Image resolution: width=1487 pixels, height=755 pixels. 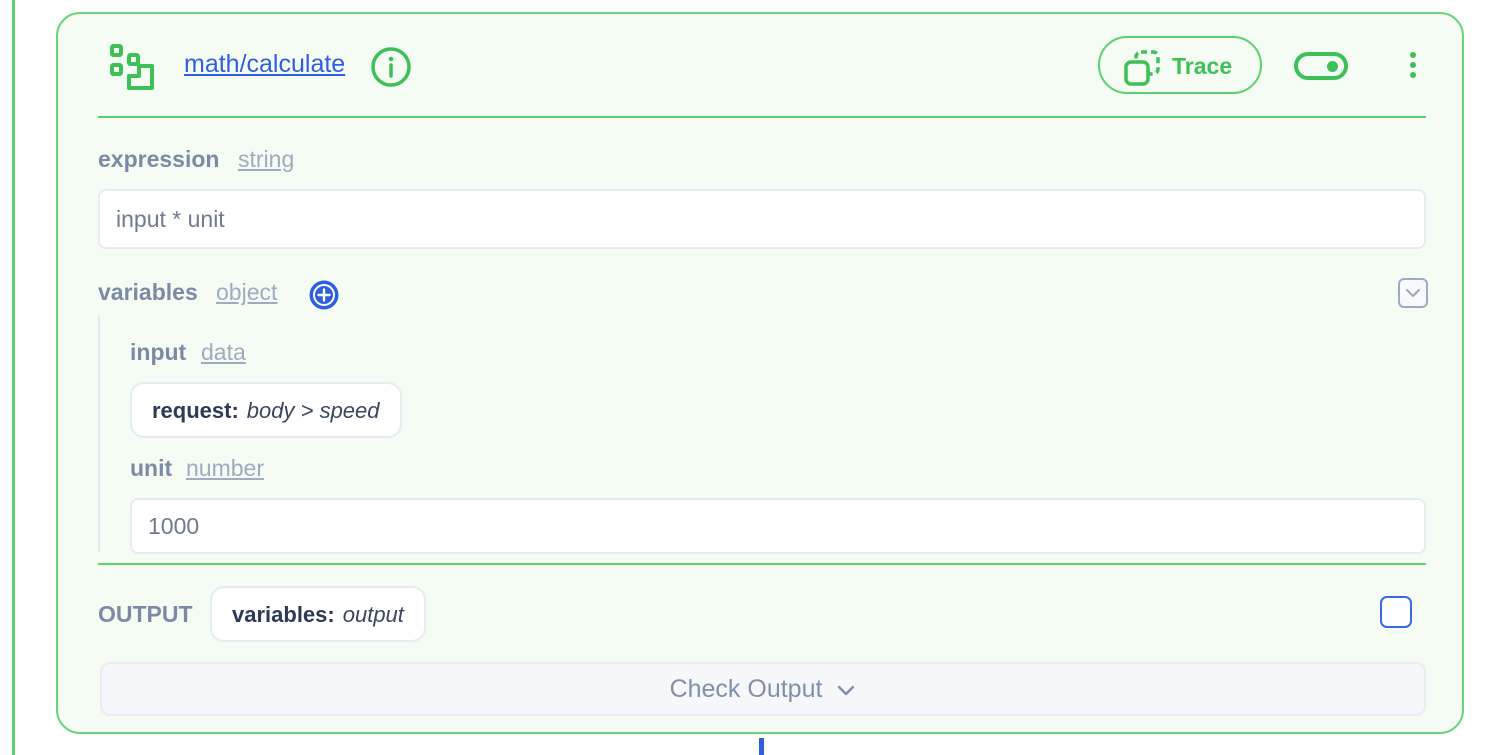 What do you see at coordinates (195, 410) in the screenshot?
I see `chip-key: request:` at bounding box center [195, 410].